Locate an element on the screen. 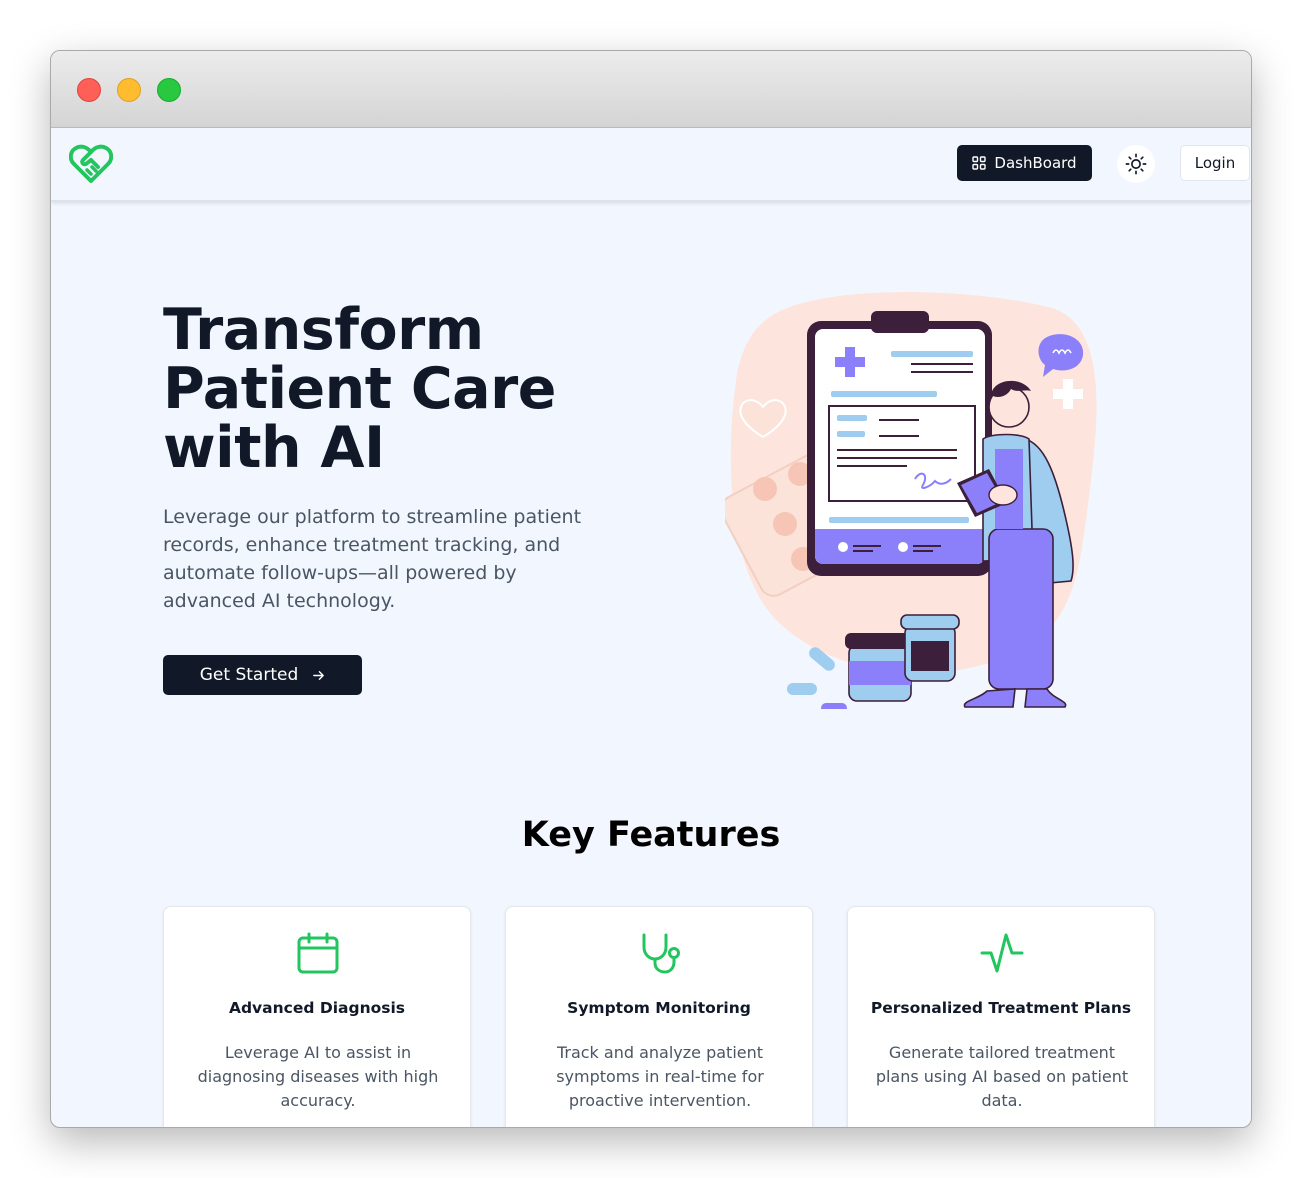 The width and height of the screenshot is (1302, 1178). login-button-label: Login is located at coordinates (1215, 163).